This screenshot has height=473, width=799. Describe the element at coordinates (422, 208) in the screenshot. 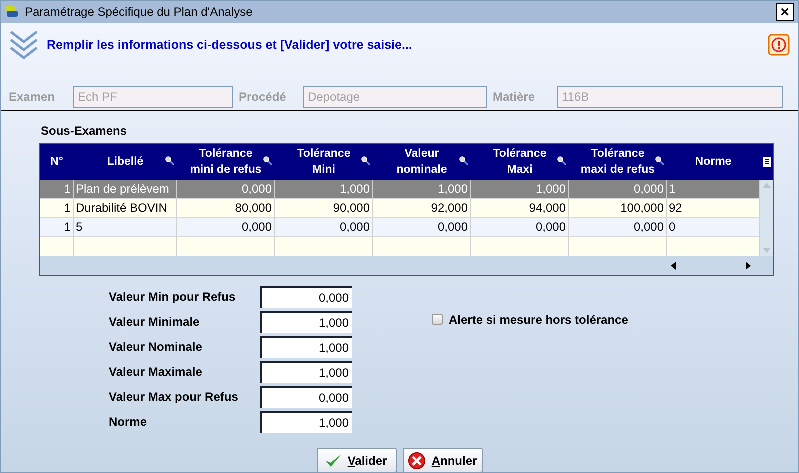

I see `table-cell: 92,000` at that location.